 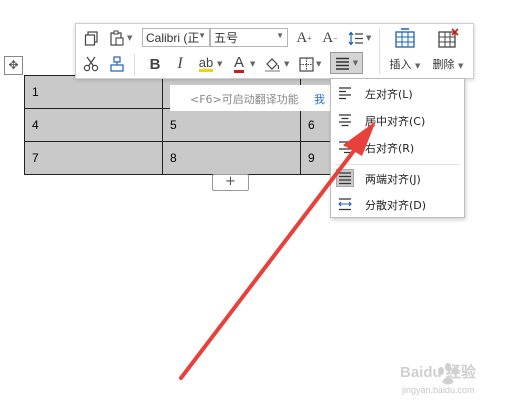 What do you see at coordinates (438, 372) in the screenshot?
I see `watermark-brand: Baidu 经验` at bounding box center [438, 372].